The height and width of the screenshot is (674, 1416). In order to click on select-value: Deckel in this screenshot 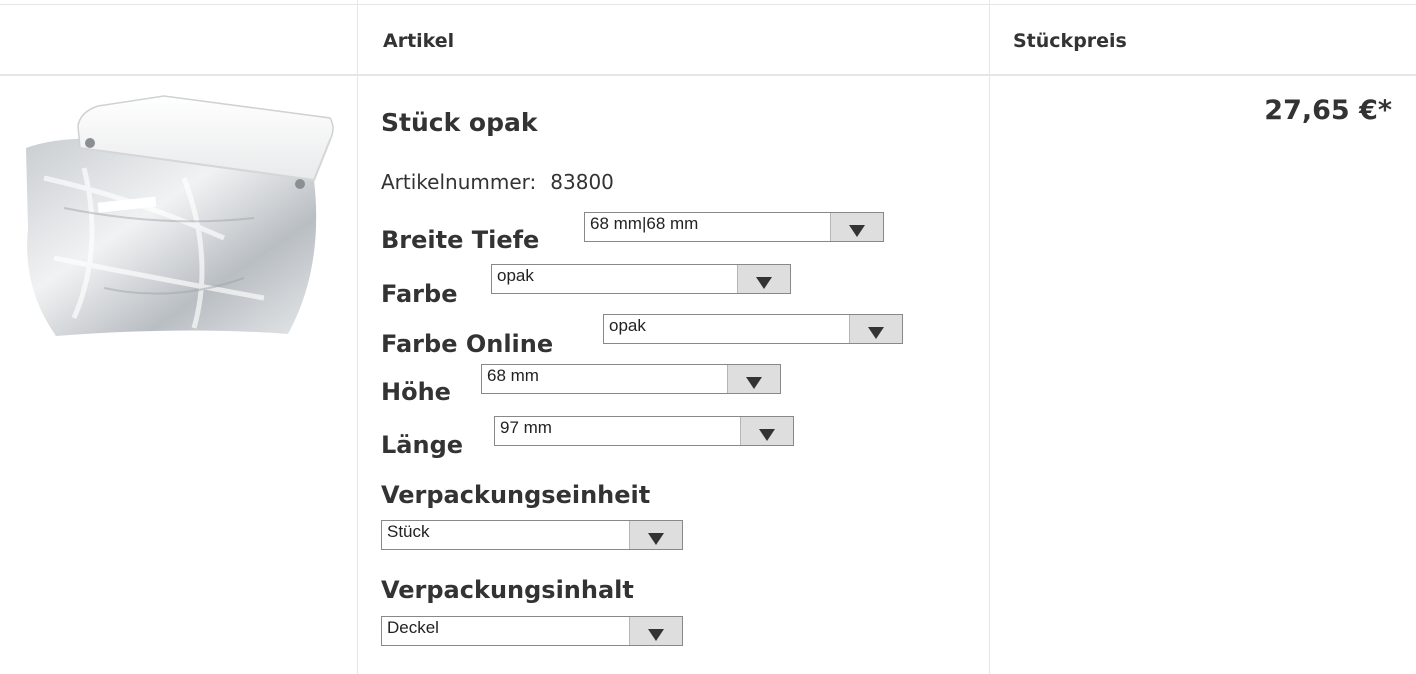, I will do `click(413, 627)`.